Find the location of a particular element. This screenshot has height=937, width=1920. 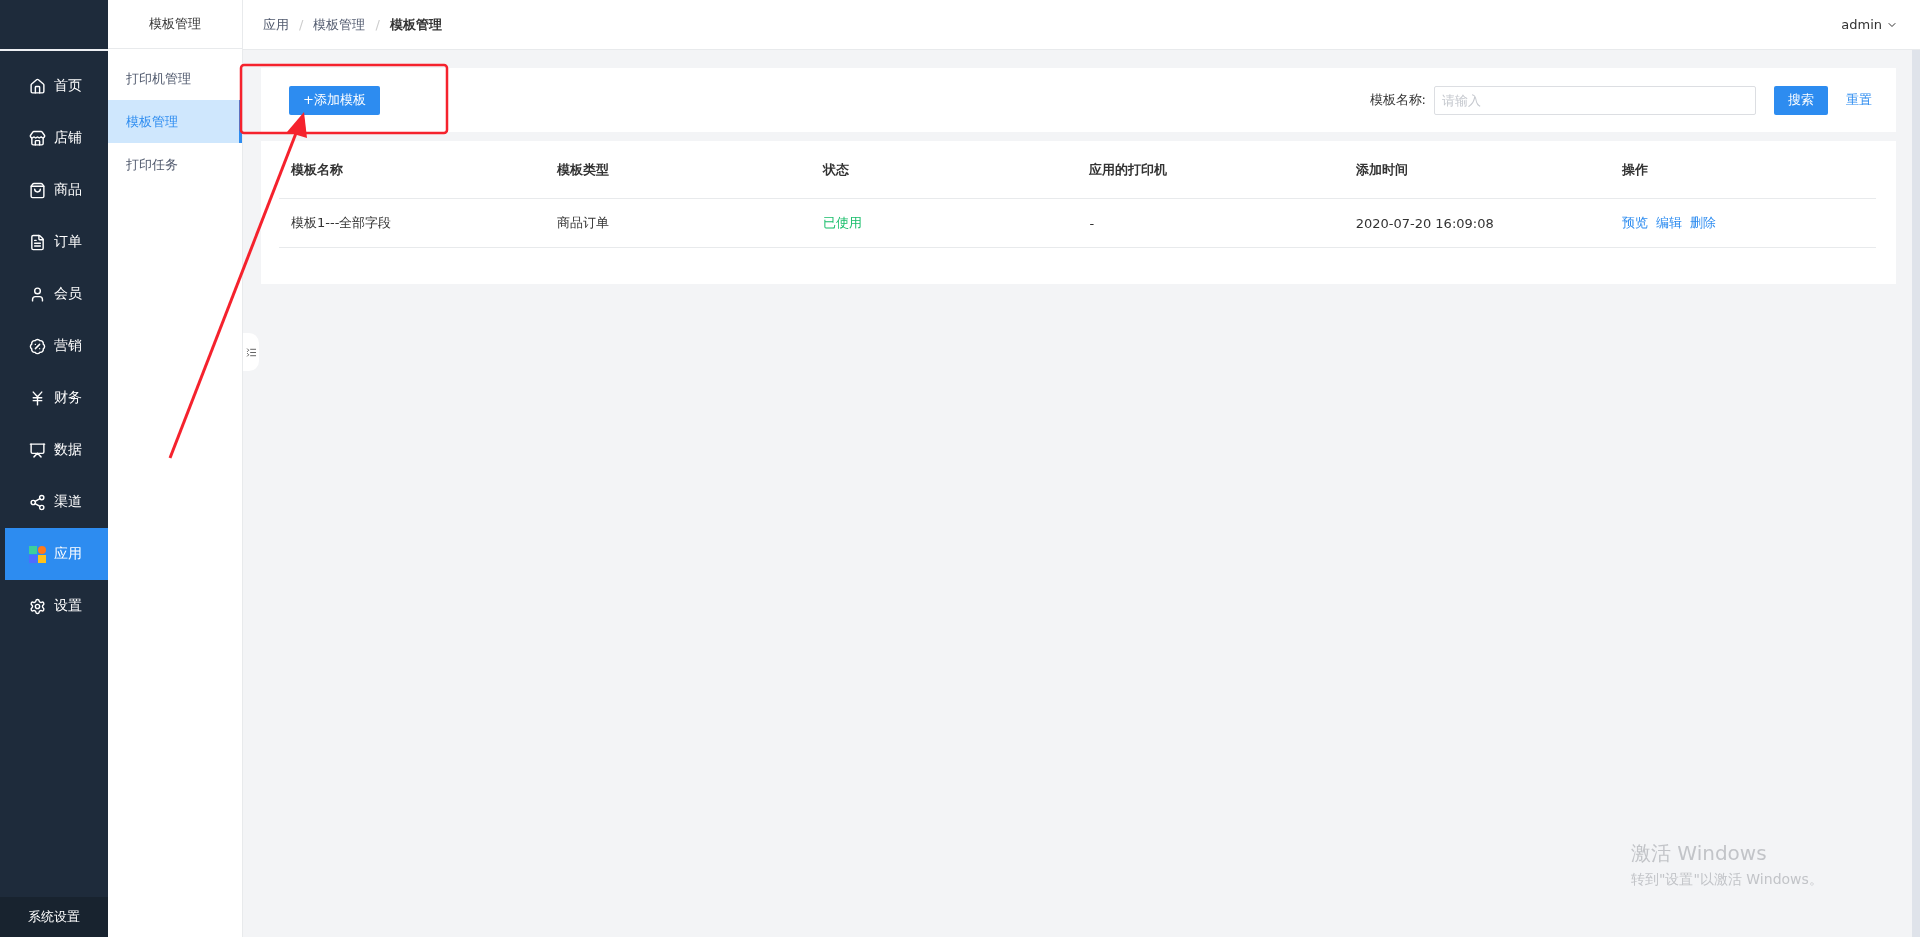

filter-label: 模板名称: is located at coordinates (1397, 100).